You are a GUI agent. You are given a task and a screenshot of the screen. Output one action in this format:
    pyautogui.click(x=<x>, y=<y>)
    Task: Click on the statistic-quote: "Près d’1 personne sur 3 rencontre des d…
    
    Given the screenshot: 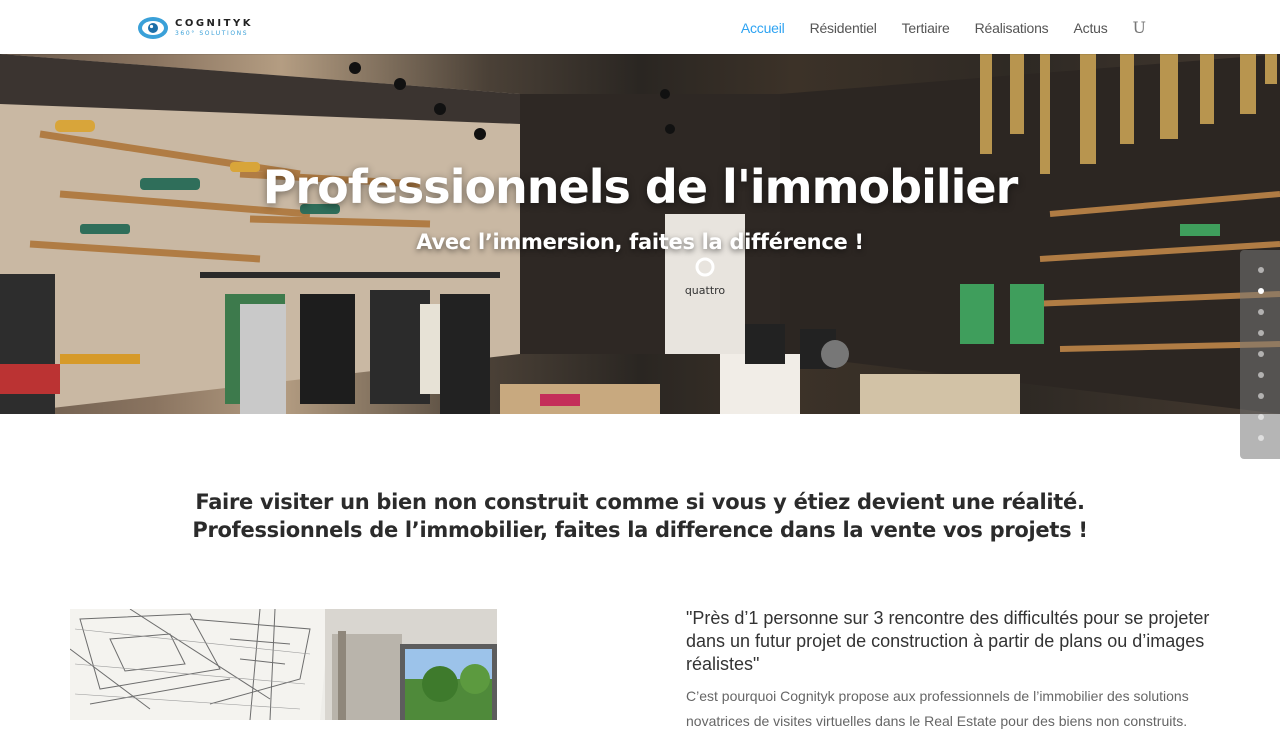 What is the action you would take?
    pyautogui.click(x=948, y=641)
    